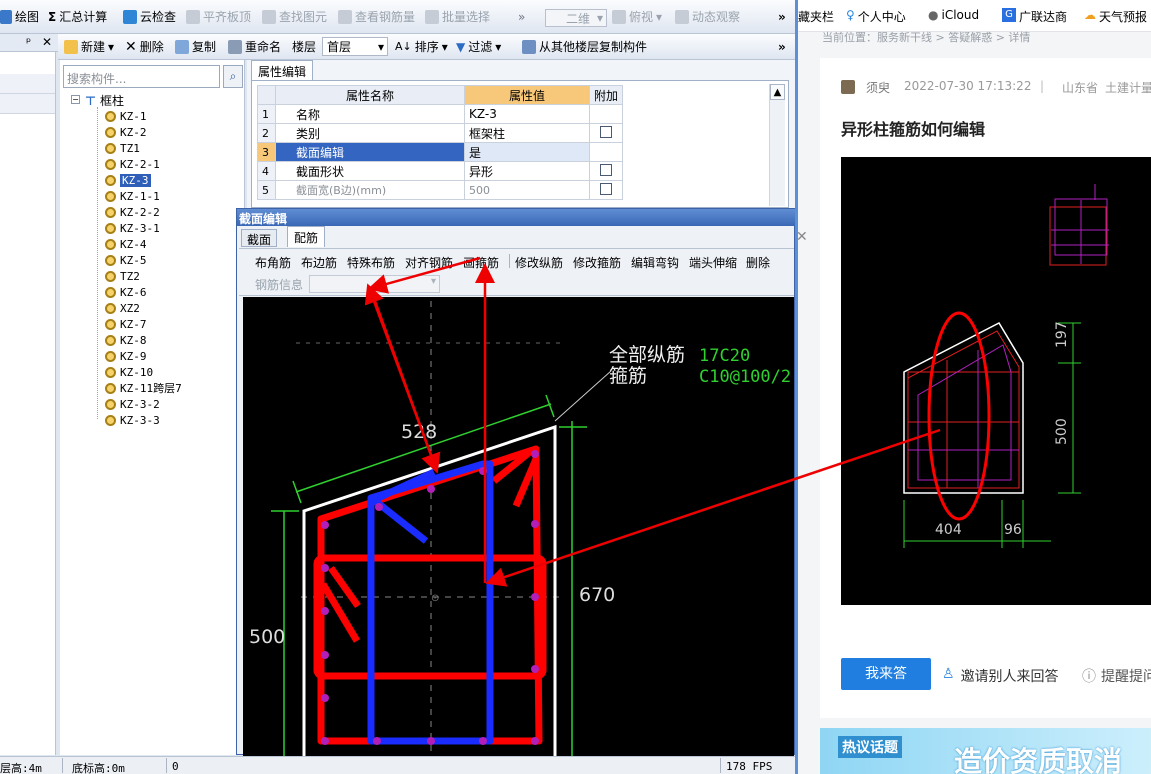  Describe the element at coordinates (777, 92) in the screenshot. I see `scroll-up-icon: ▲` at that location.